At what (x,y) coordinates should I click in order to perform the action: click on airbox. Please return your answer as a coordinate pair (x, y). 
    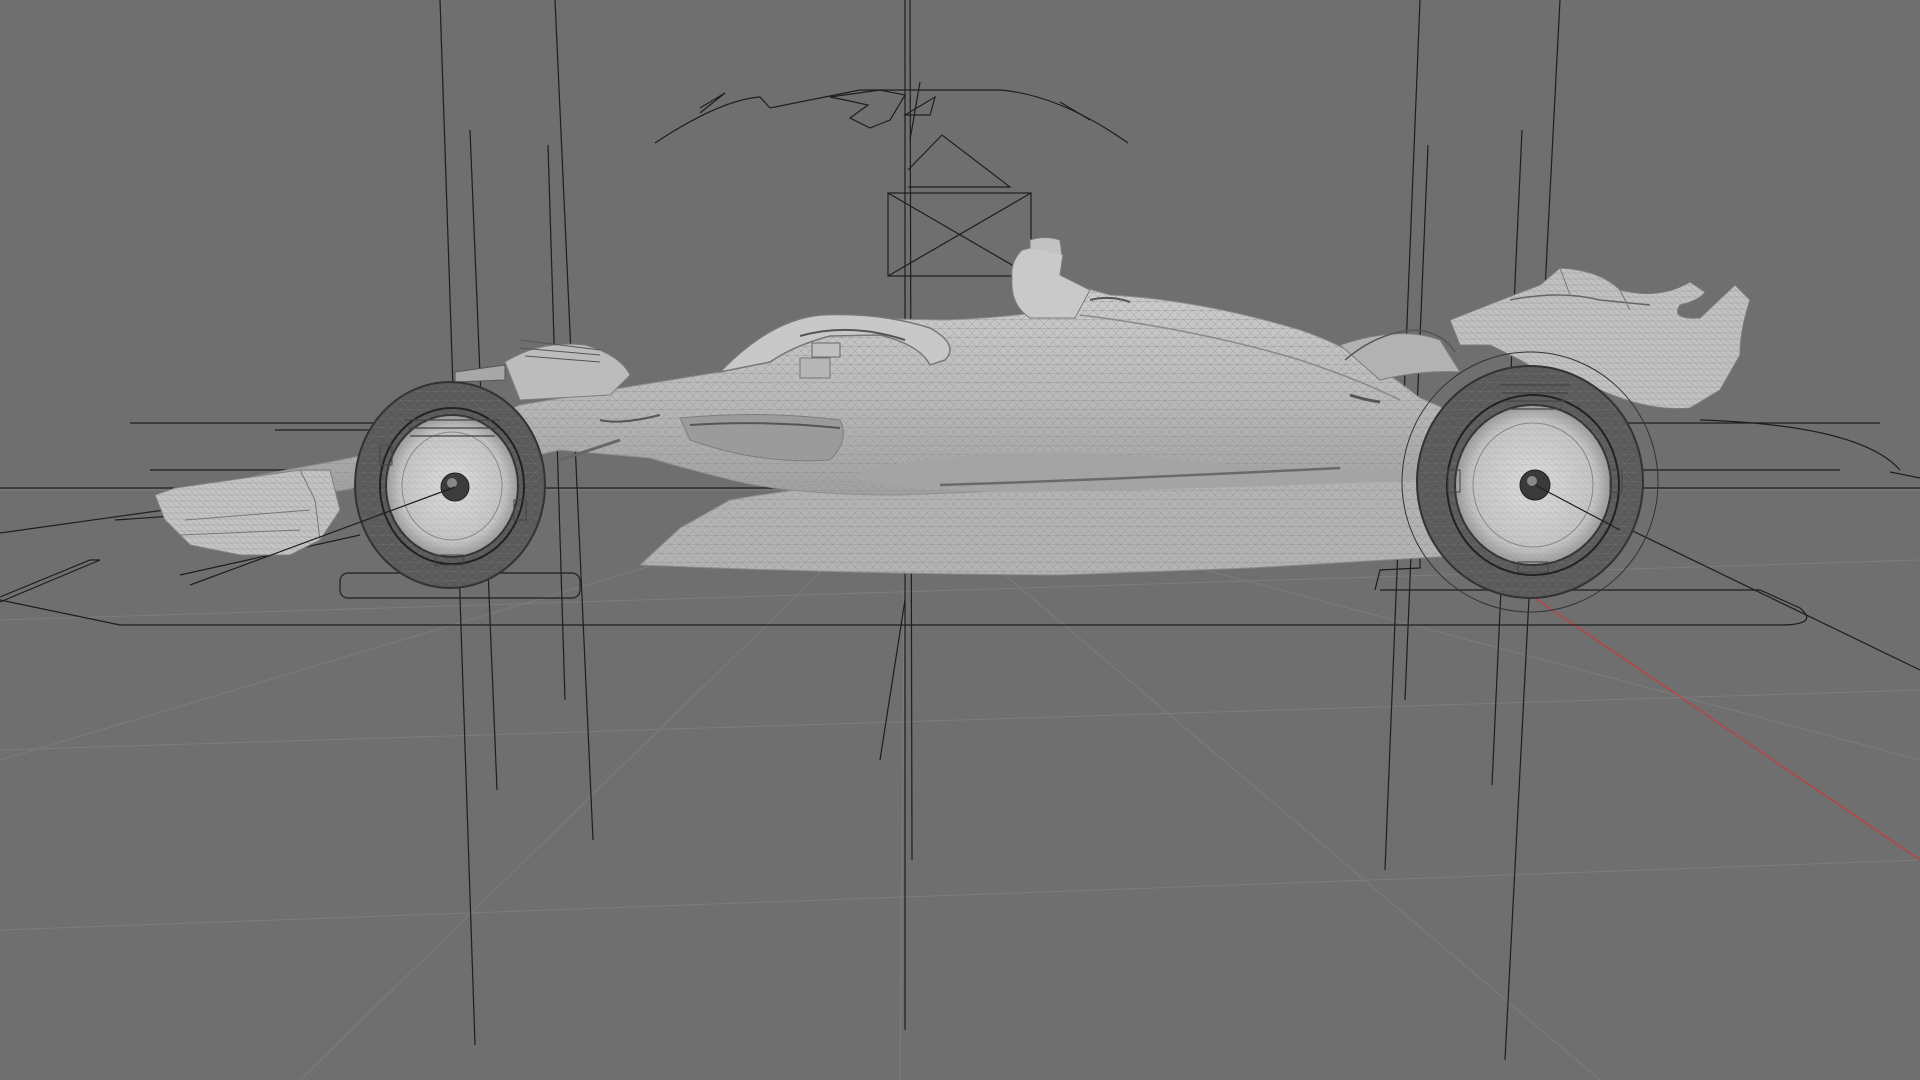
    Looking at the image, I should click on (1051, 282).